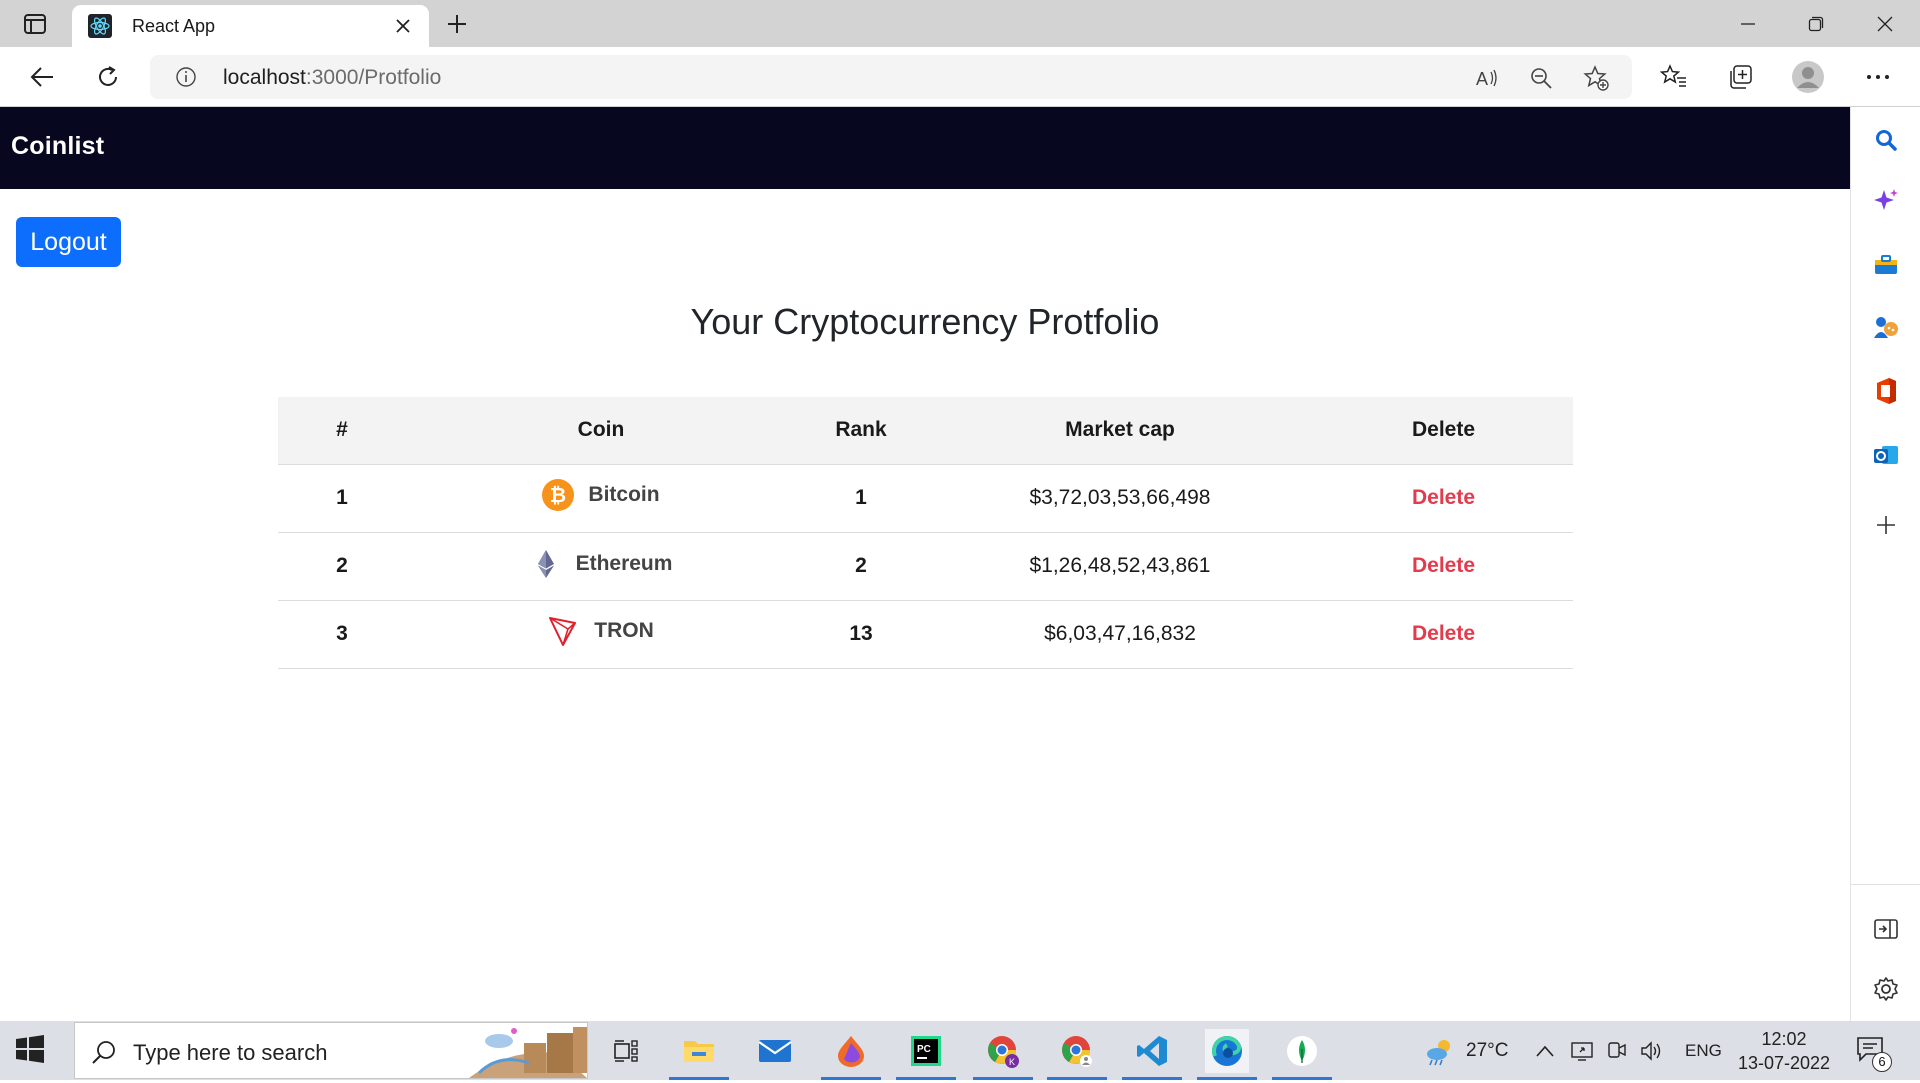 This screenshot has height=1083, width=1920. What do you see at coordinates (57, 146) in the screenshot?
I see `brand-logo: Coinlist` at bounding box center [57, 146].